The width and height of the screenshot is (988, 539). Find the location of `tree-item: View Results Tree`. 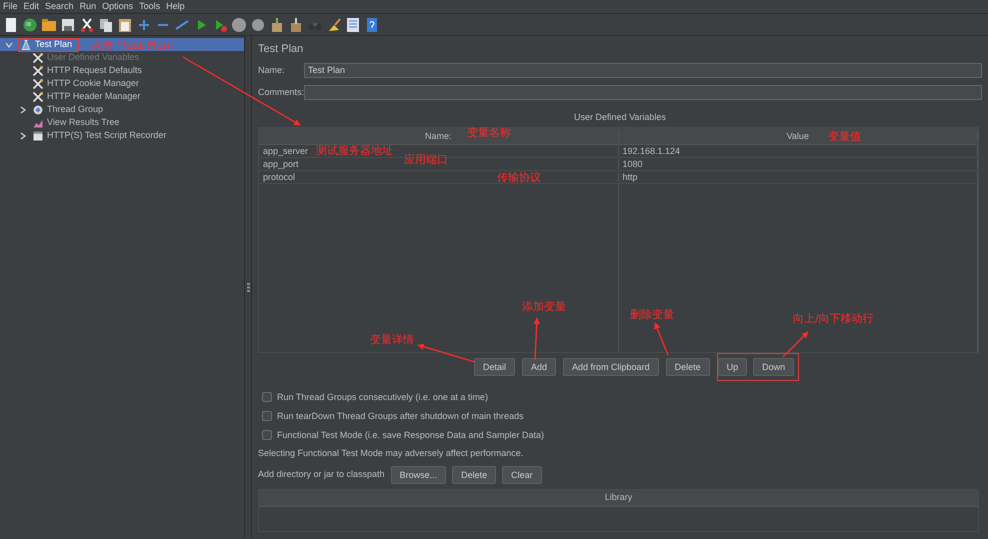

tree-item: View Results Tree is located at coordinates (122, 122).